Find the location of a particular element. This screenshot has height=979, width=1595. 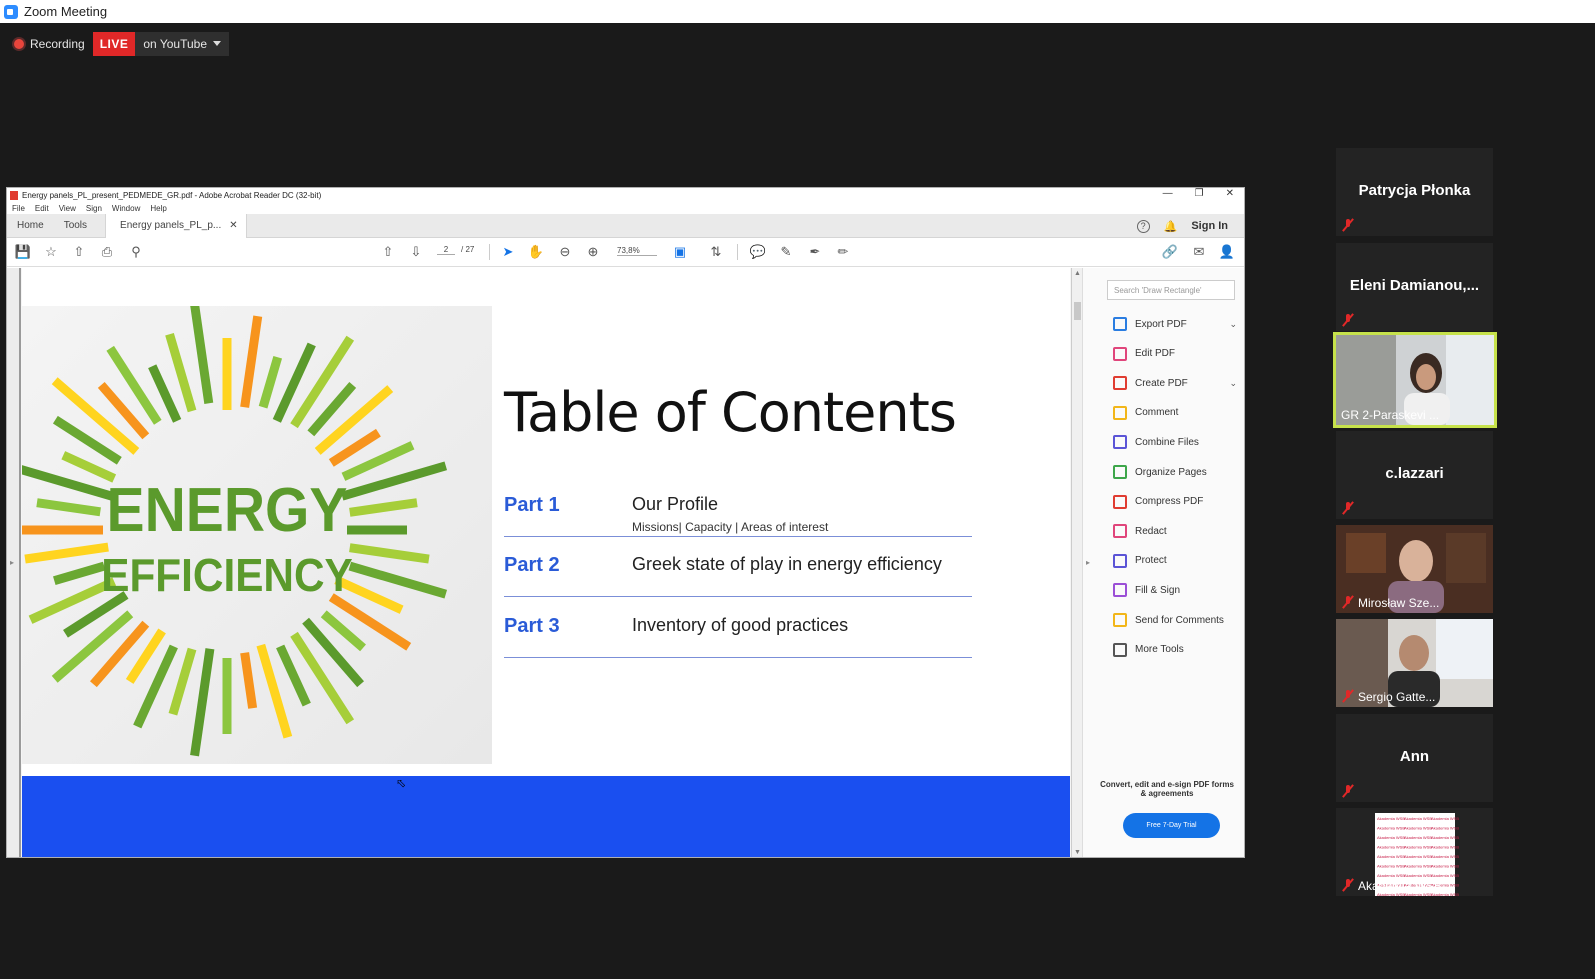

comment-icon: 💬 is located at coordinates (758, 252).